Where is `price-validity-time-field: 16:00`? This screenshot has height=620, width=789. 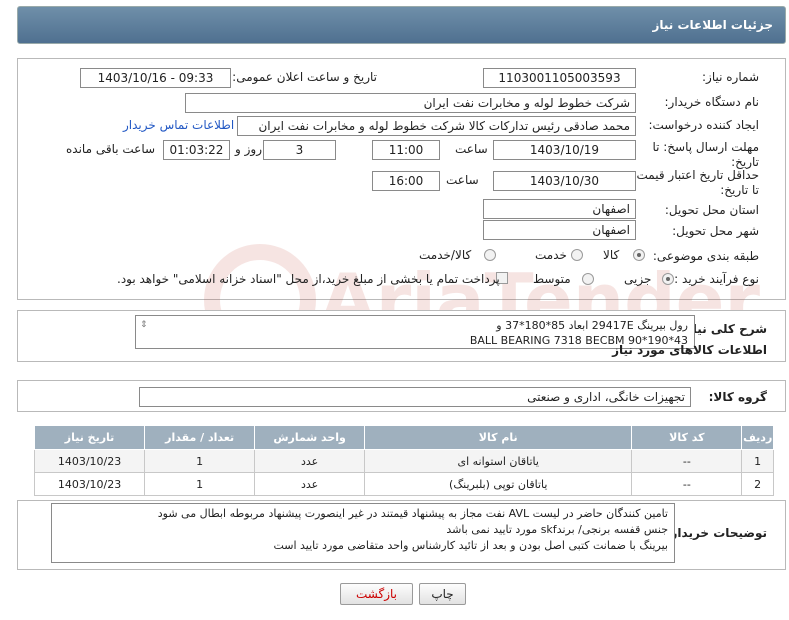
price-validity-time-field: 16:00 is located at coordinates (406, 181).